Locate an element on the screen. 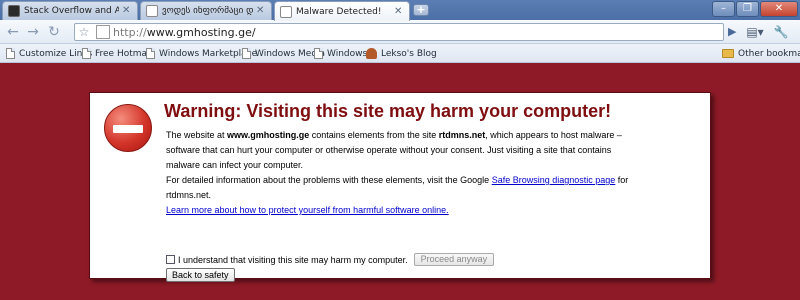  bookmark-label: Windows is located at coordinates (347, 53).